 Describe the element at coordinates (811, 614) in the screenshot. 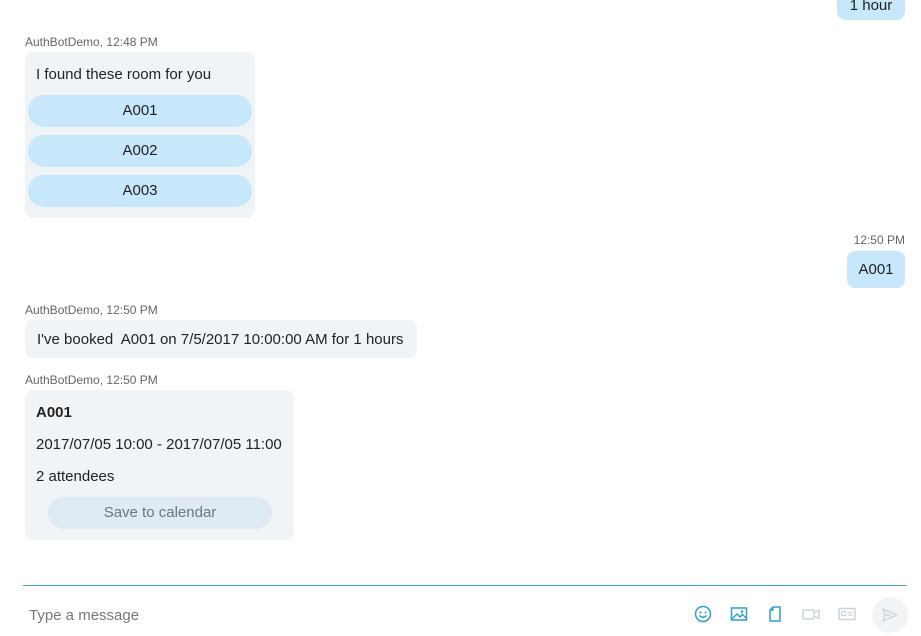

I see `video-icon` at that location.